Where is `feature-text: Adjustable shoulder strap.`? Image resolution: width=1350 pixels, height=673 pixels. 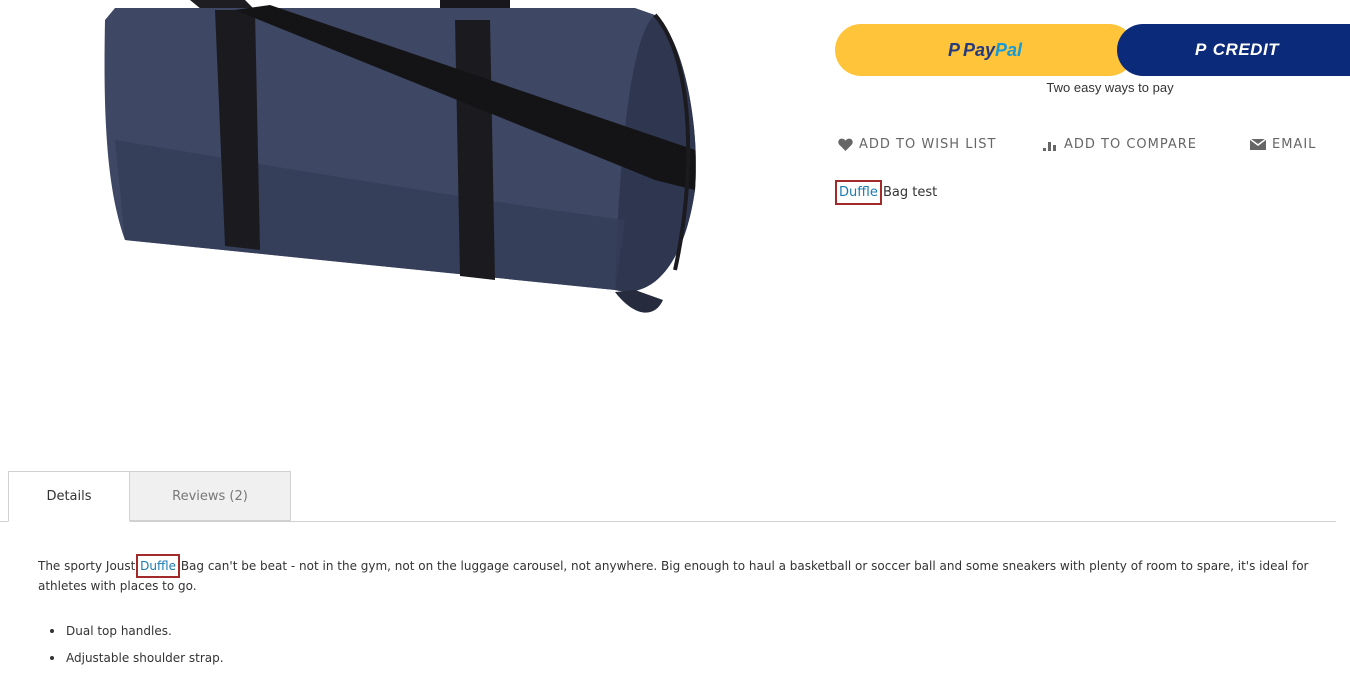 feature-text: Adjustable shoulder strap. is located at coordinates (145, 657).